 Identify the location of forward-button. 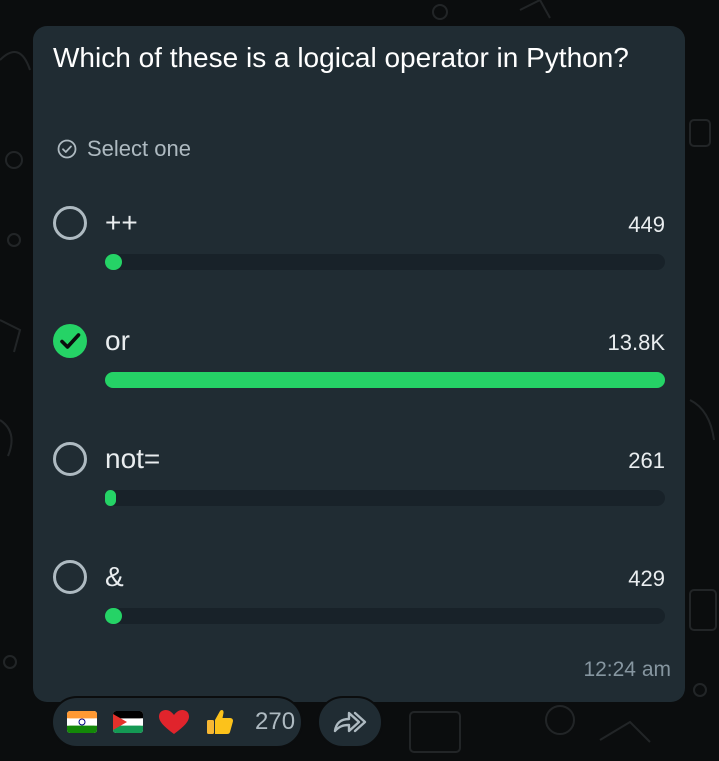
(350, 722).